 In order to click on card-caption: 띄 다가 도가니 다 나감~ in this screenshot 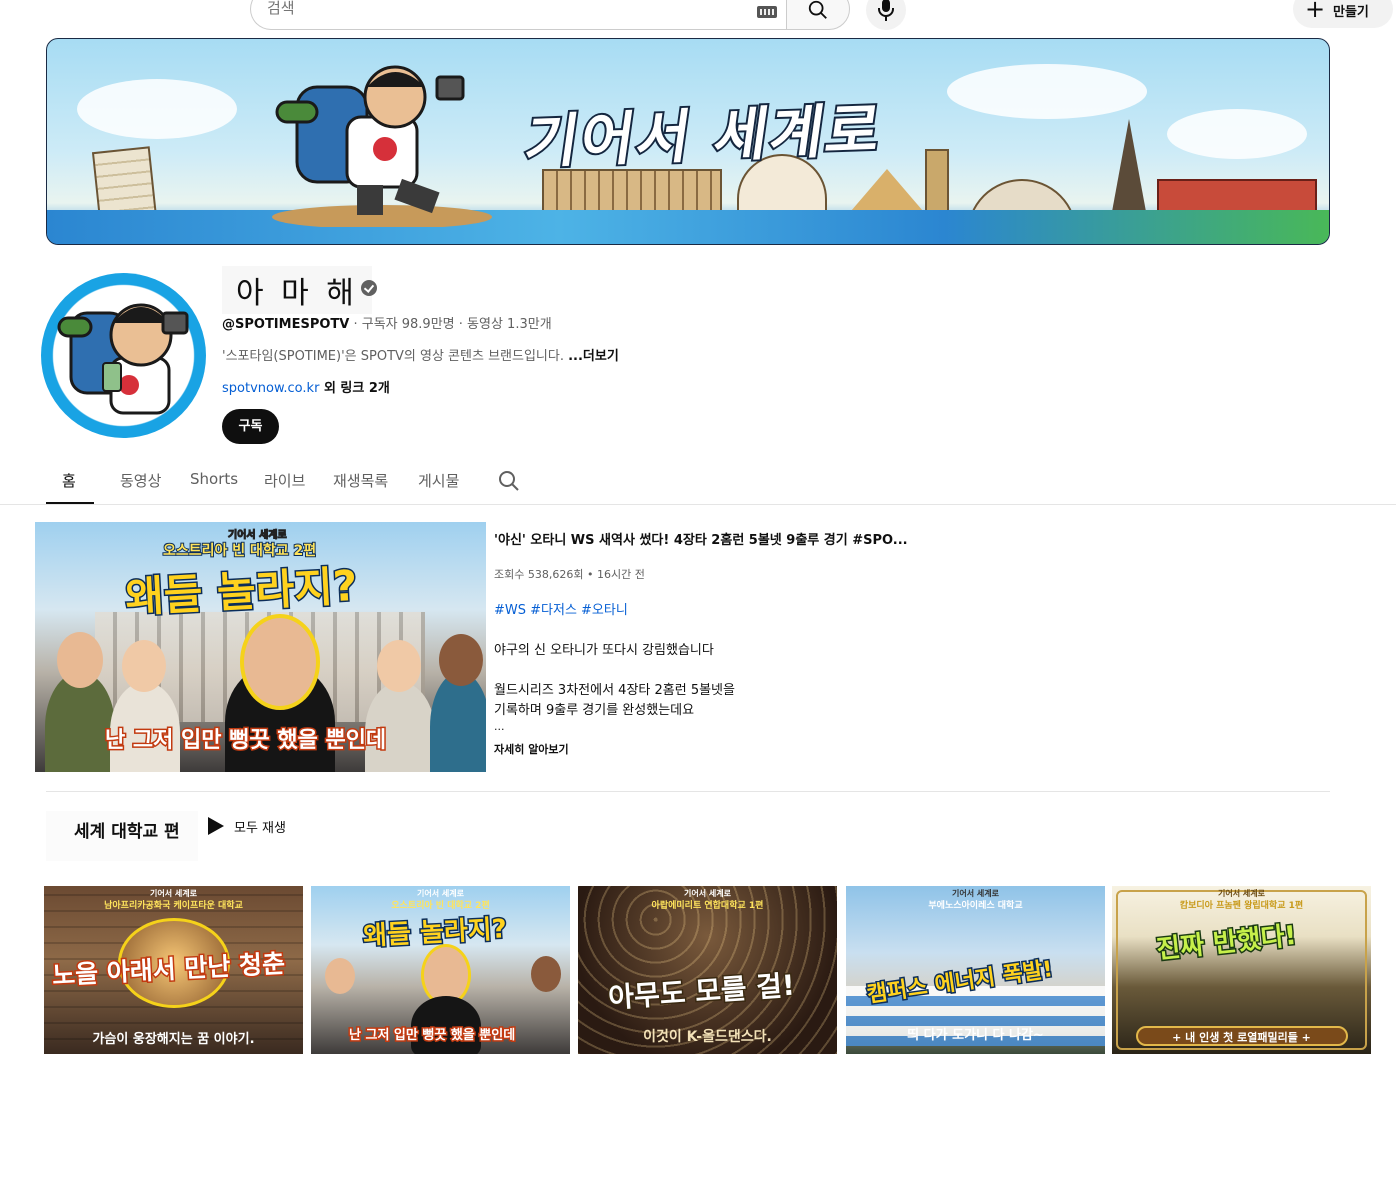, I will do `click(975, 1035)`.